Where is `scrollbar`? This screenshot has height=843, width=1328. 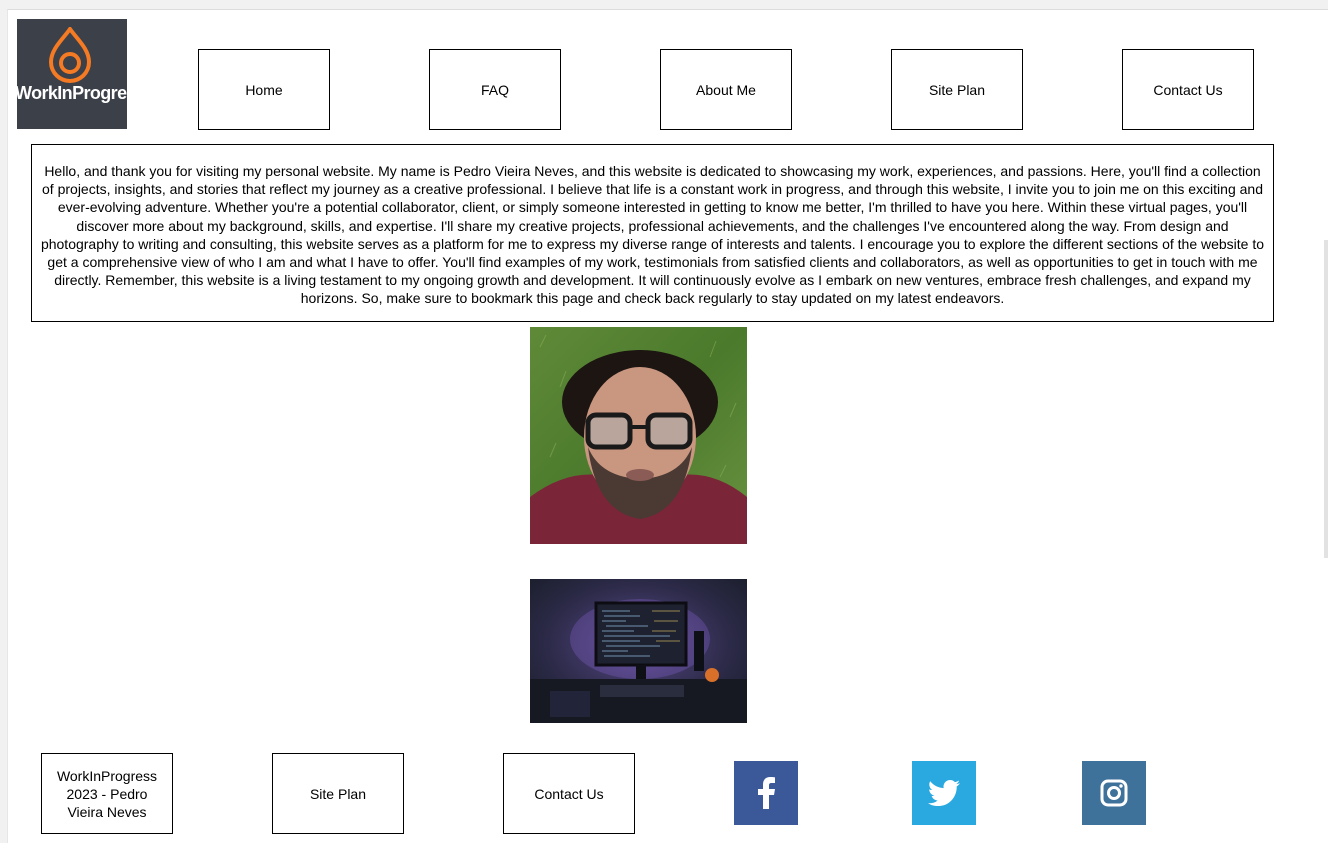
scrollbar is located at coordinates (1326, 399).